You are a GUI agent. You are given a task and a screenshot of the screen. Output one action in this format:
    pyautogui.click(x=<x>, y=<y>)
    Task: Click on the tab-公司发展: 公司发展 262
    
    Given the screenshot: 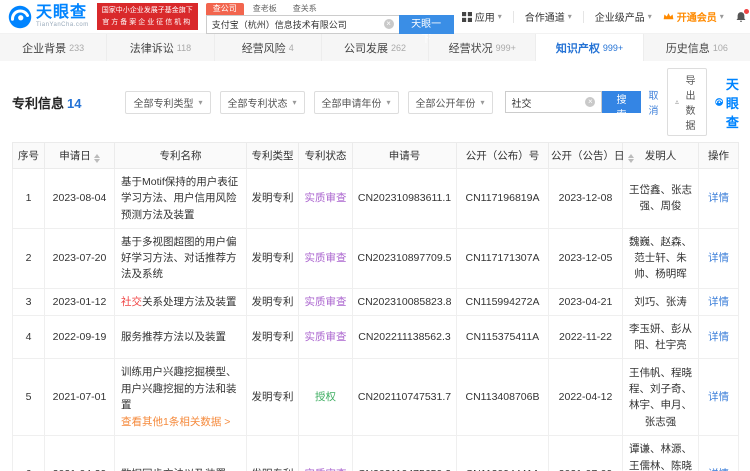 What is the action you would take?
    pyautogui.click(x=376, y=47)
    